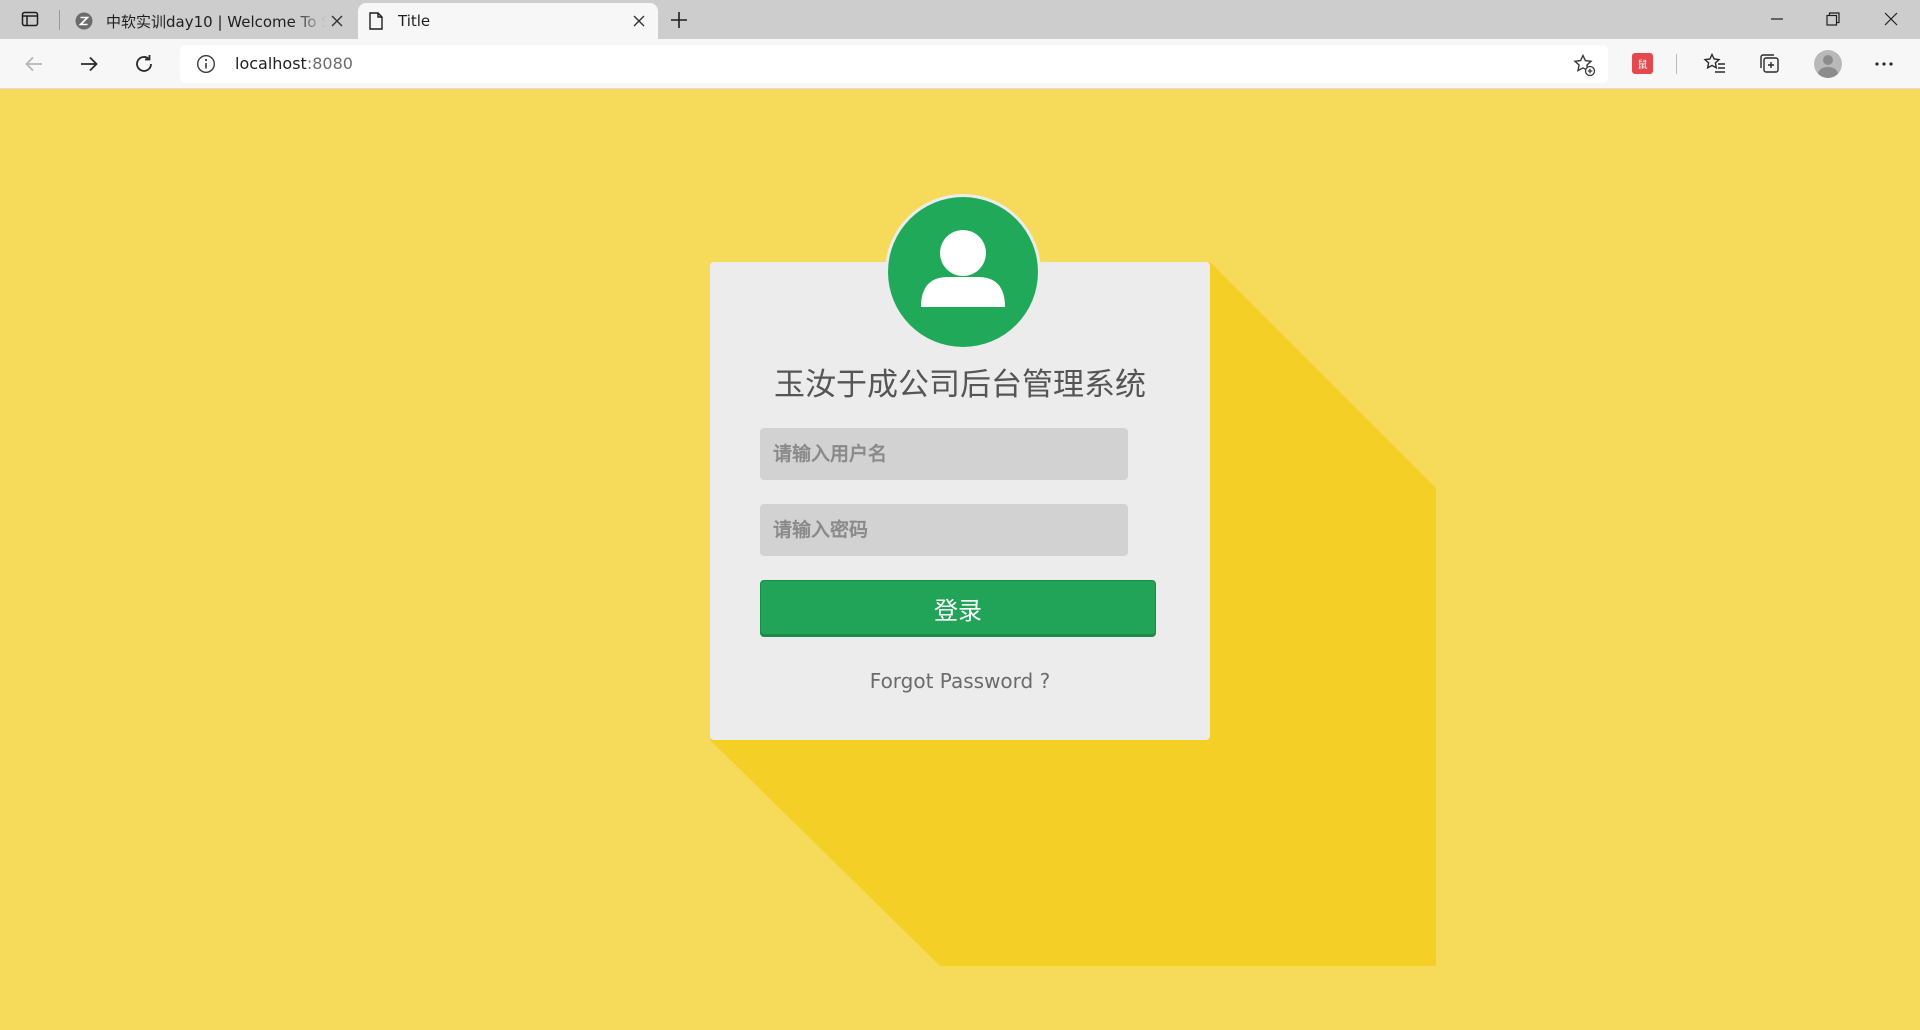 The image size is (1920, 1030). What do you see at coordinates (1770, 64) in the screenshot?
I see `collections-icon` at bounding box center [1770, 64].